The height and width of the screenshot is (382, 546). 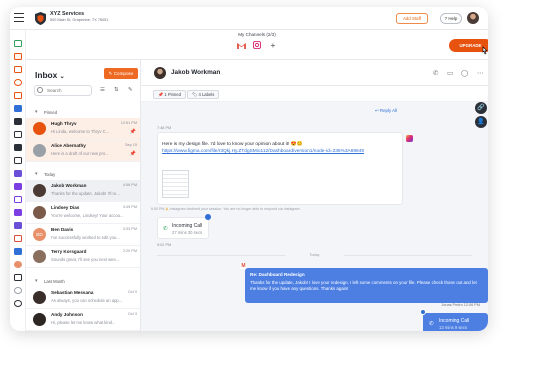 I want to click on inbox-title: Inbox ⌄, so click(x=50, y=75).